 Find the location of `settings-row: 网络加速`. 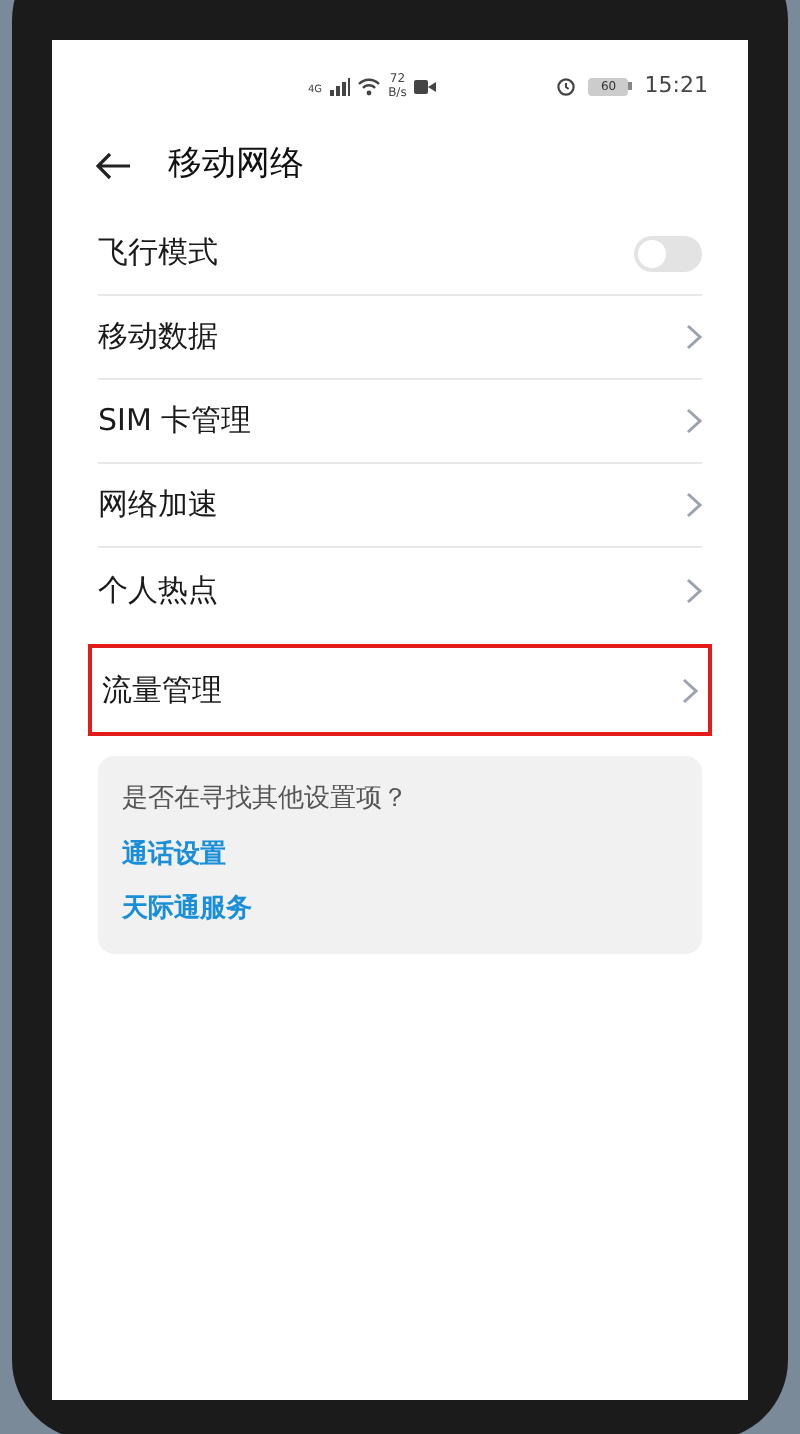

settings-row: 网络加速 is located at coordinates (400, 506).